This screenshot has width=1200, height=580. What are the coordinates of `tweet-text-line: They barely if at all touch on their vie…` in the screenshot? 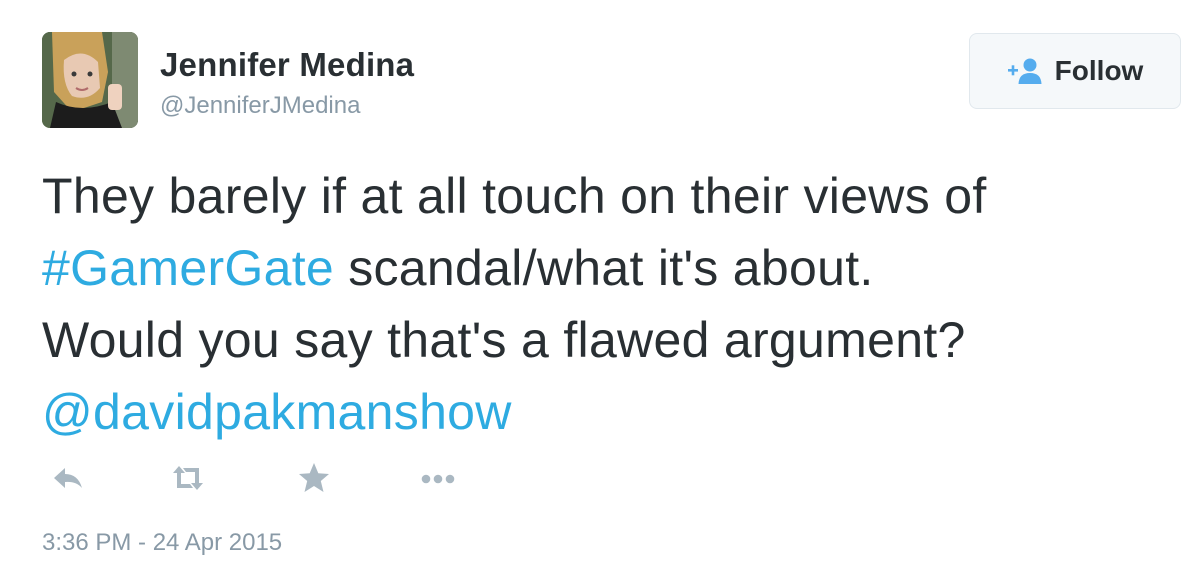 It's located at (607, 196).